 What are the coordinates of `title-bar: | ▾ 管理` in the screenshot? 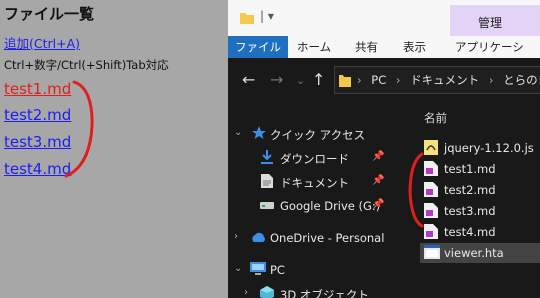 It's located at (384, 18).